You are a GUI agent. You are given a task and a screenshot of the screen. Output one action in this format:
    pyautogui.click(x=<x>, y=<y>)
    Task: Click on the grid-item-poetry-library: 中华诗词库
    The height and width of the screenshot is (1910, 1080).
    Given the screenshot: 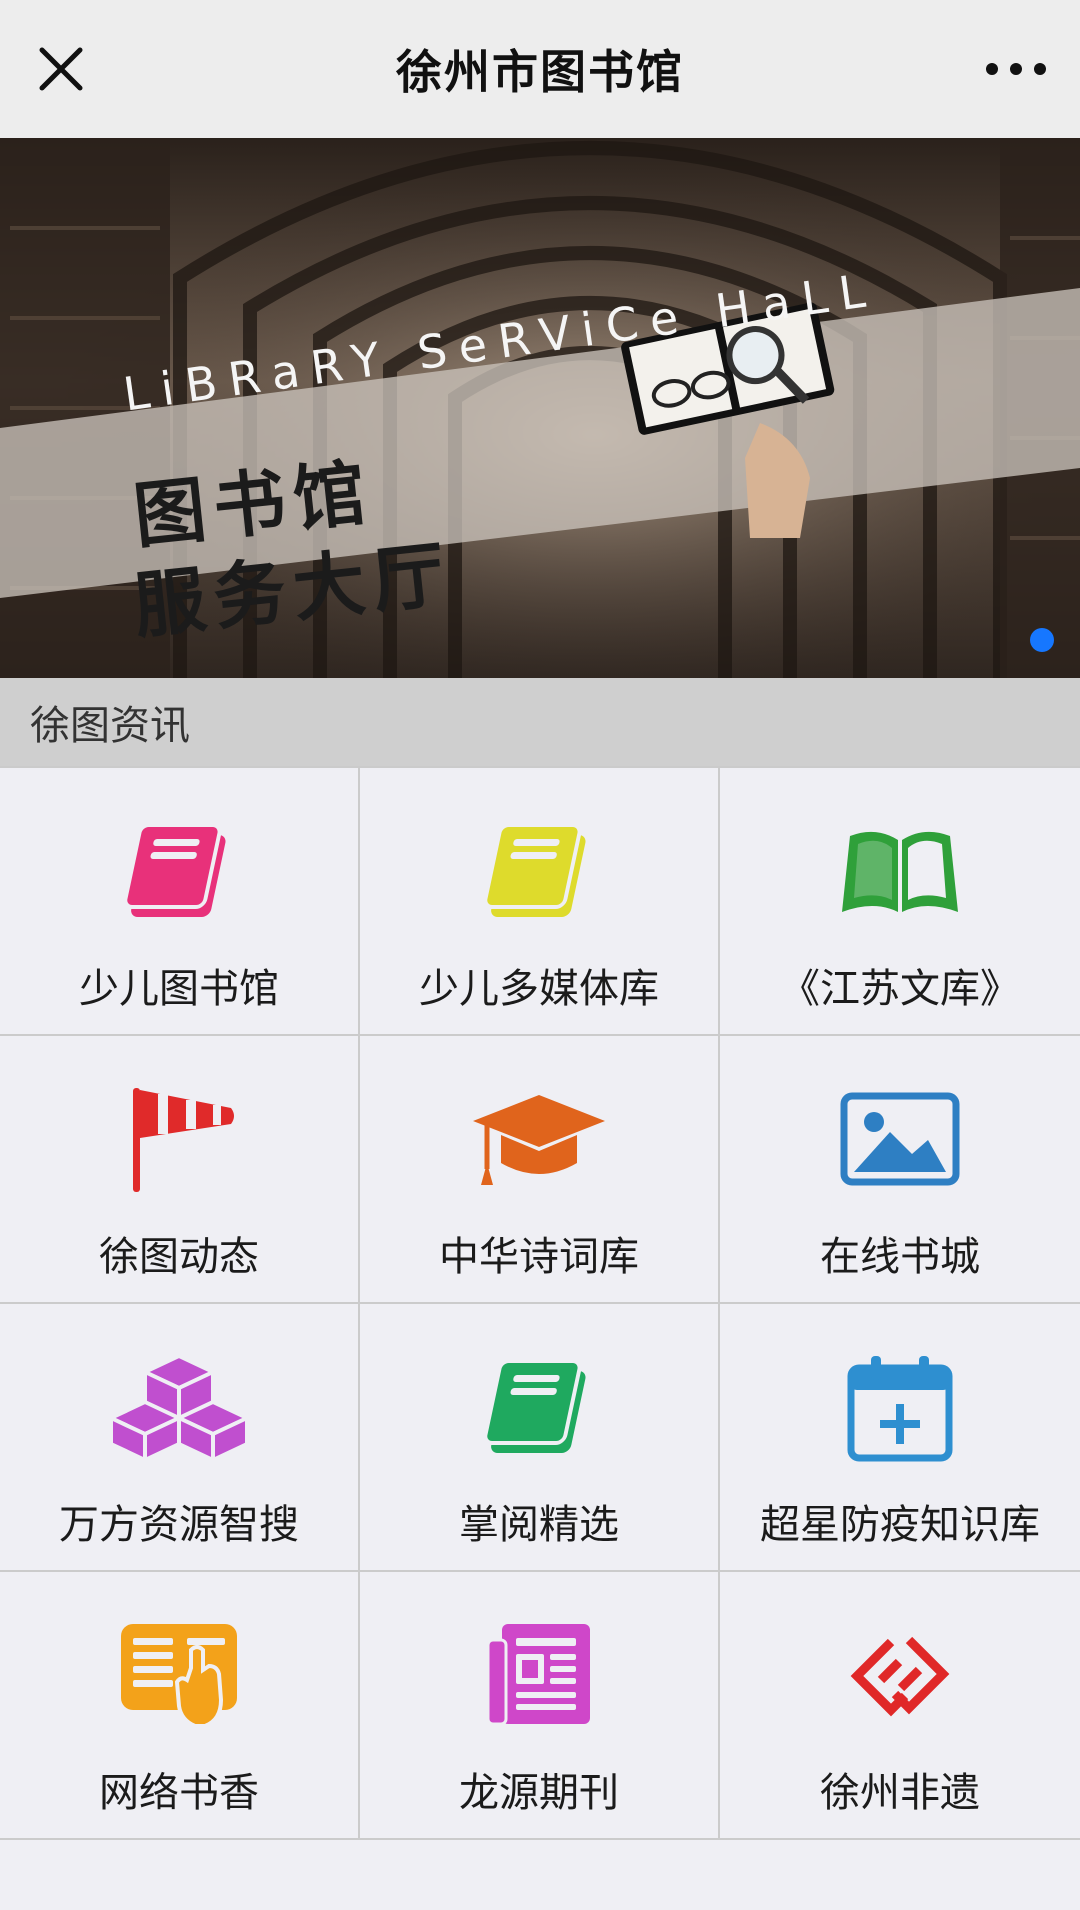 What is the action you would take?
    pyautogui.click(x=540, y=1170)
    